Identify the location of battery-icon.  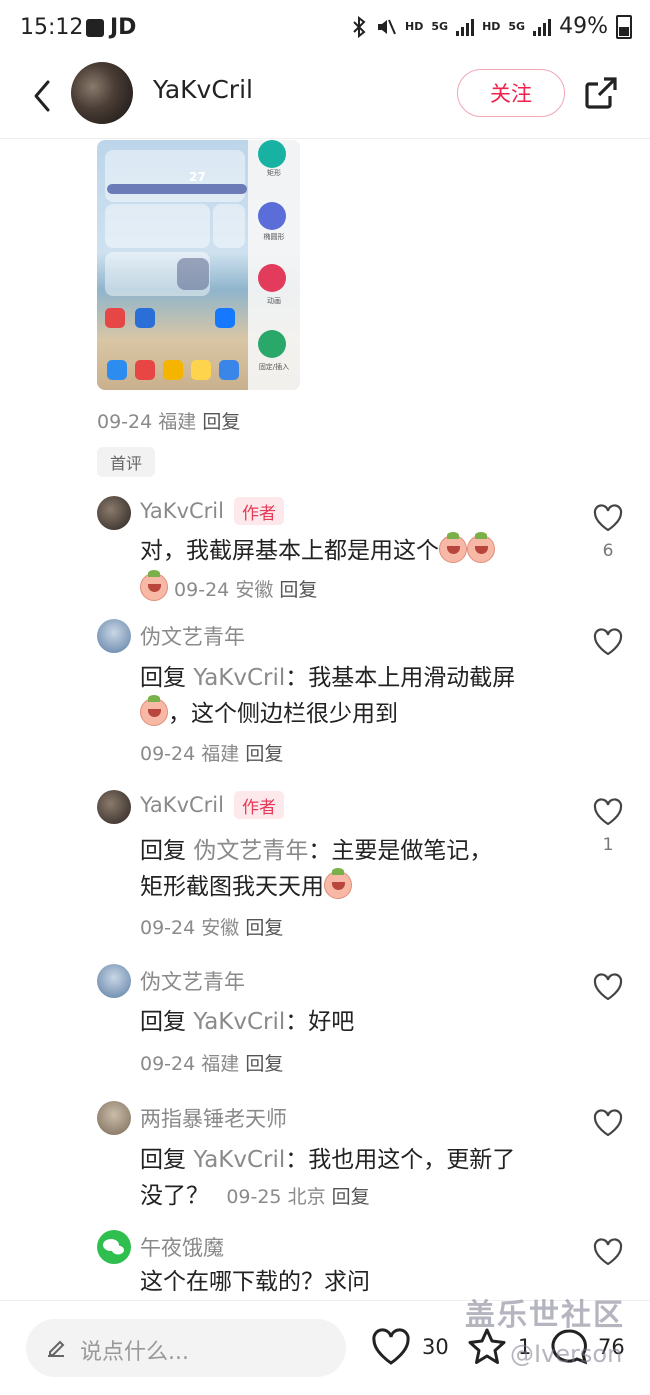
(624, 26).